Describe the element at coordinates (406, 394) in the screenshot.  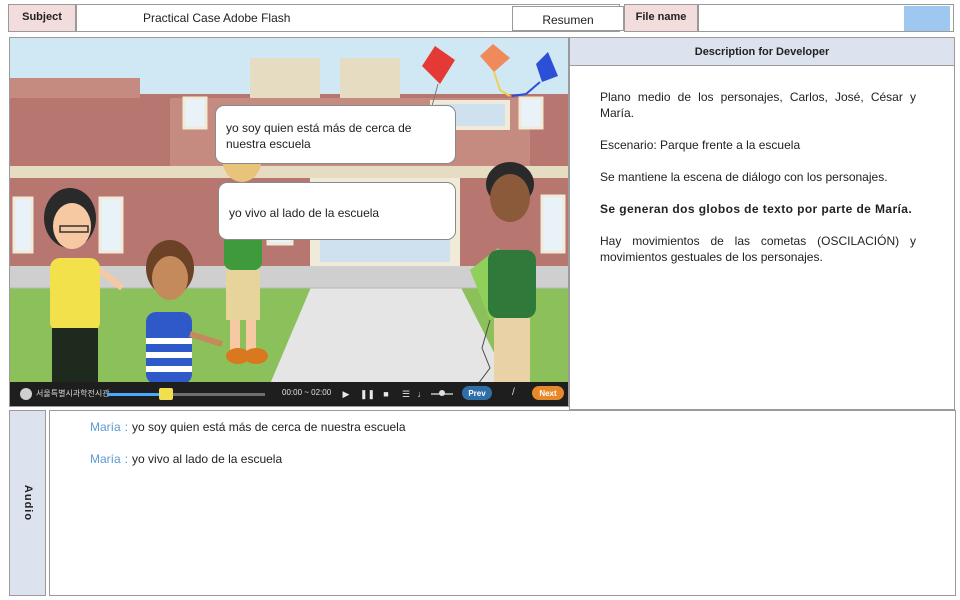
I see `menu-icon: ☰` at that location.